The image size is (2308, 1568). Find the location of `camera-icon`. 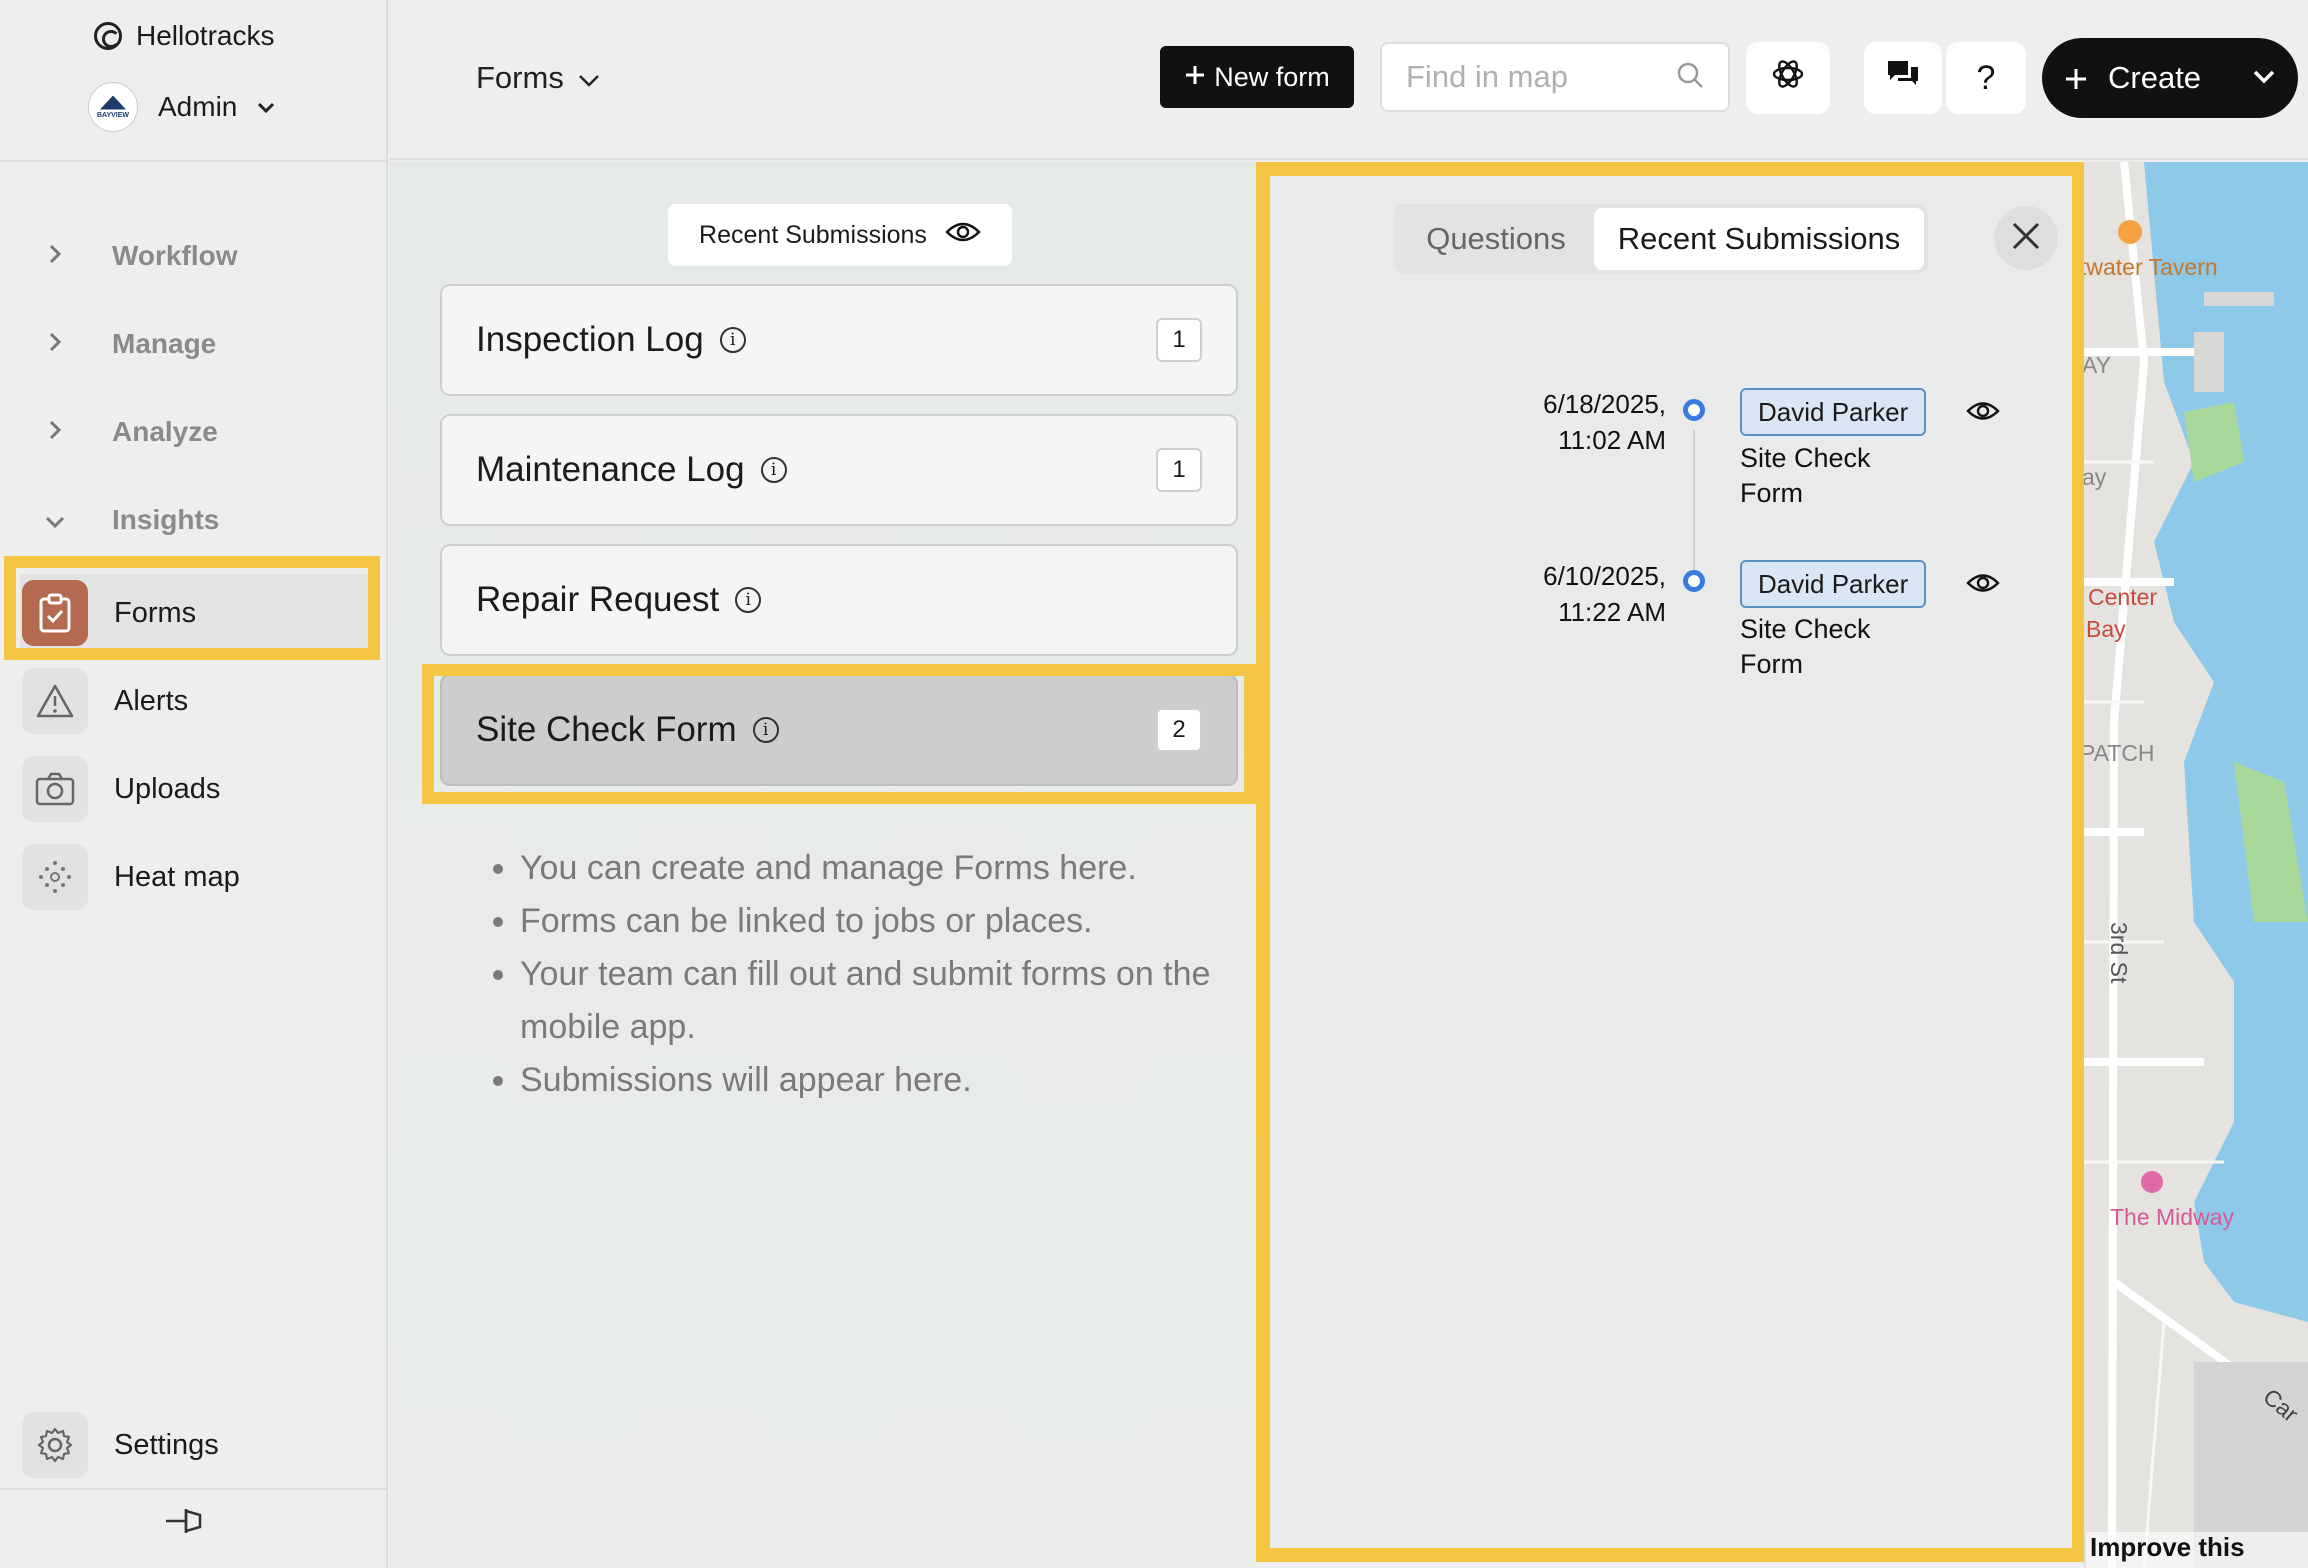

camera-icon is located at coordinates (55, 789).